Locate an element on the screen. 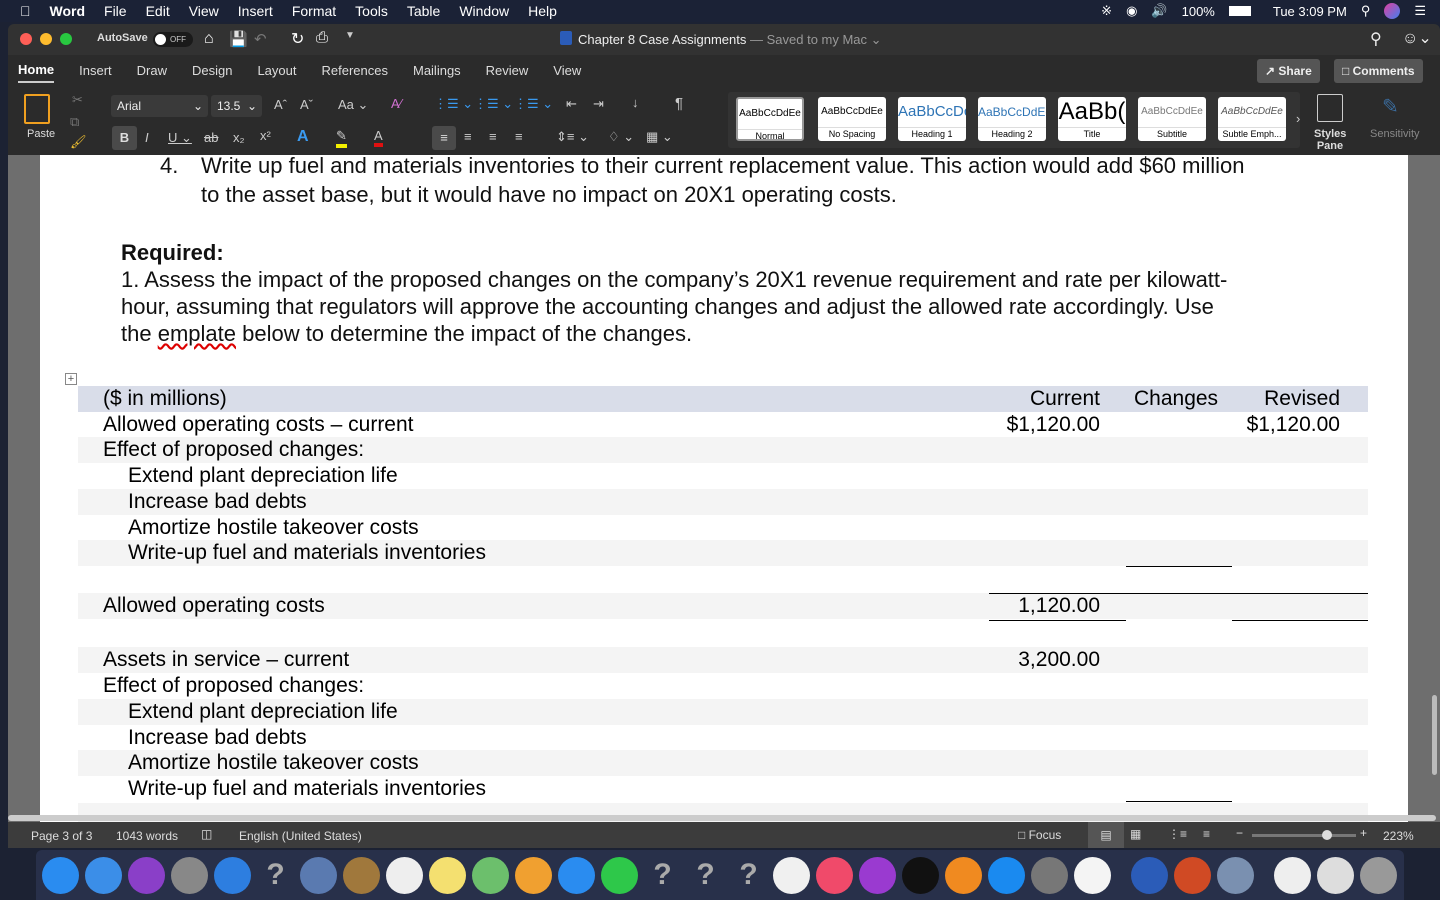 The height and width of the screenshot is (900, 1440). align-center-button: ≡ is located at coordinates (468, 136).